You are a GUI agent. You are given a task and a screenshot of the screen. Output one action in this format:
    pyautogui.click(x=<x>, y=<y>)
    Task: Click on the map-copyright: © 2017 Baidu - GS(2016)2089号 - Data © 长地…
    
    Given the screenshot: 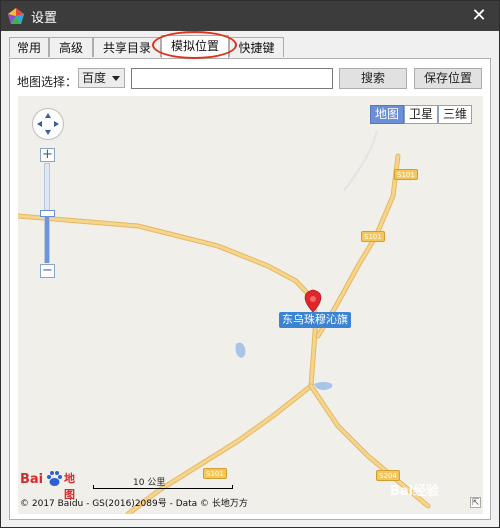 What is the action you would take?
    pyautogui.click(x=134, y=504)
    